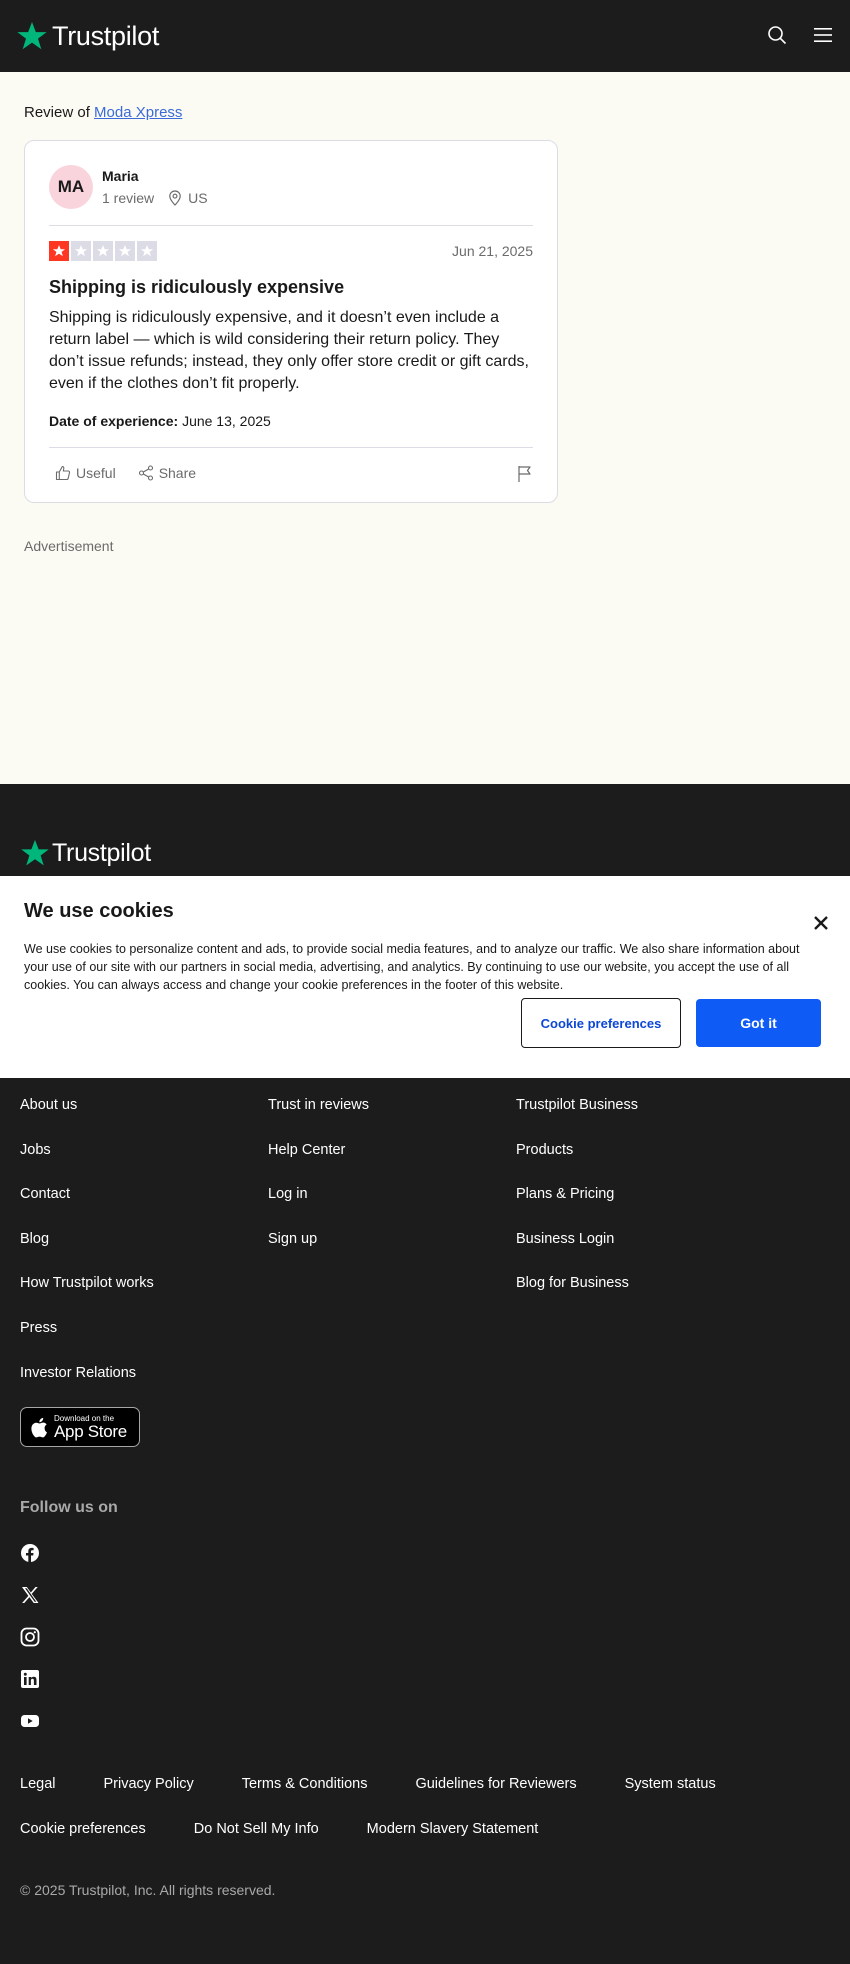 This screenshot has height=1964, width=850. What do you see at coordinates (318, 1252) in the screenshot?
I see `footer-link: Sign up` at bounding box center [318, 1252].